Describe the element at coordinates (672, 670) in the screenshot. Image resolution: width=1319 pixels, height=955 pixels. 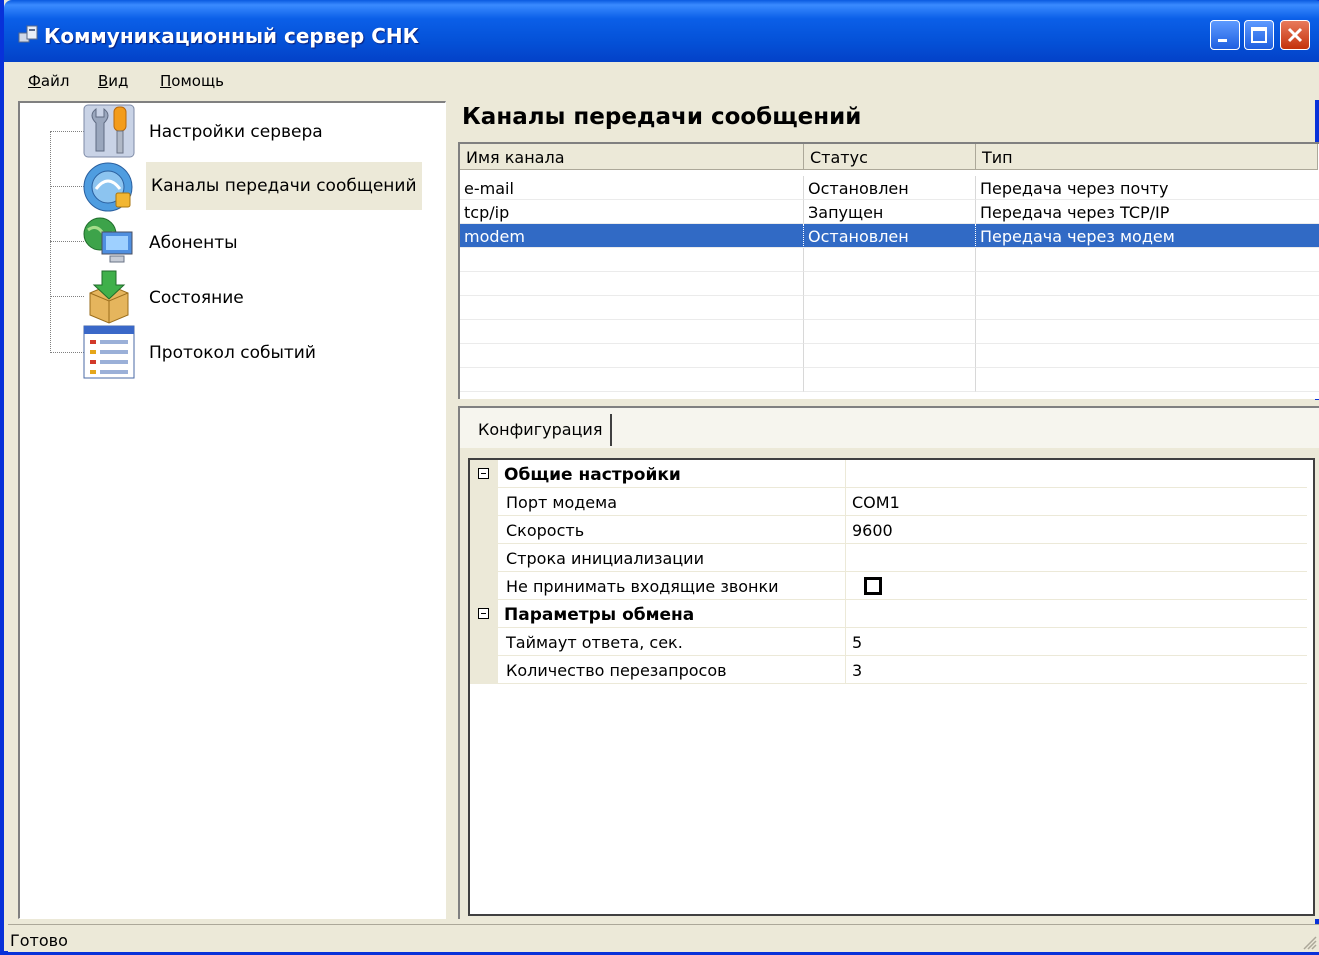
I see `property-name: Количество перезапросов` at that location.